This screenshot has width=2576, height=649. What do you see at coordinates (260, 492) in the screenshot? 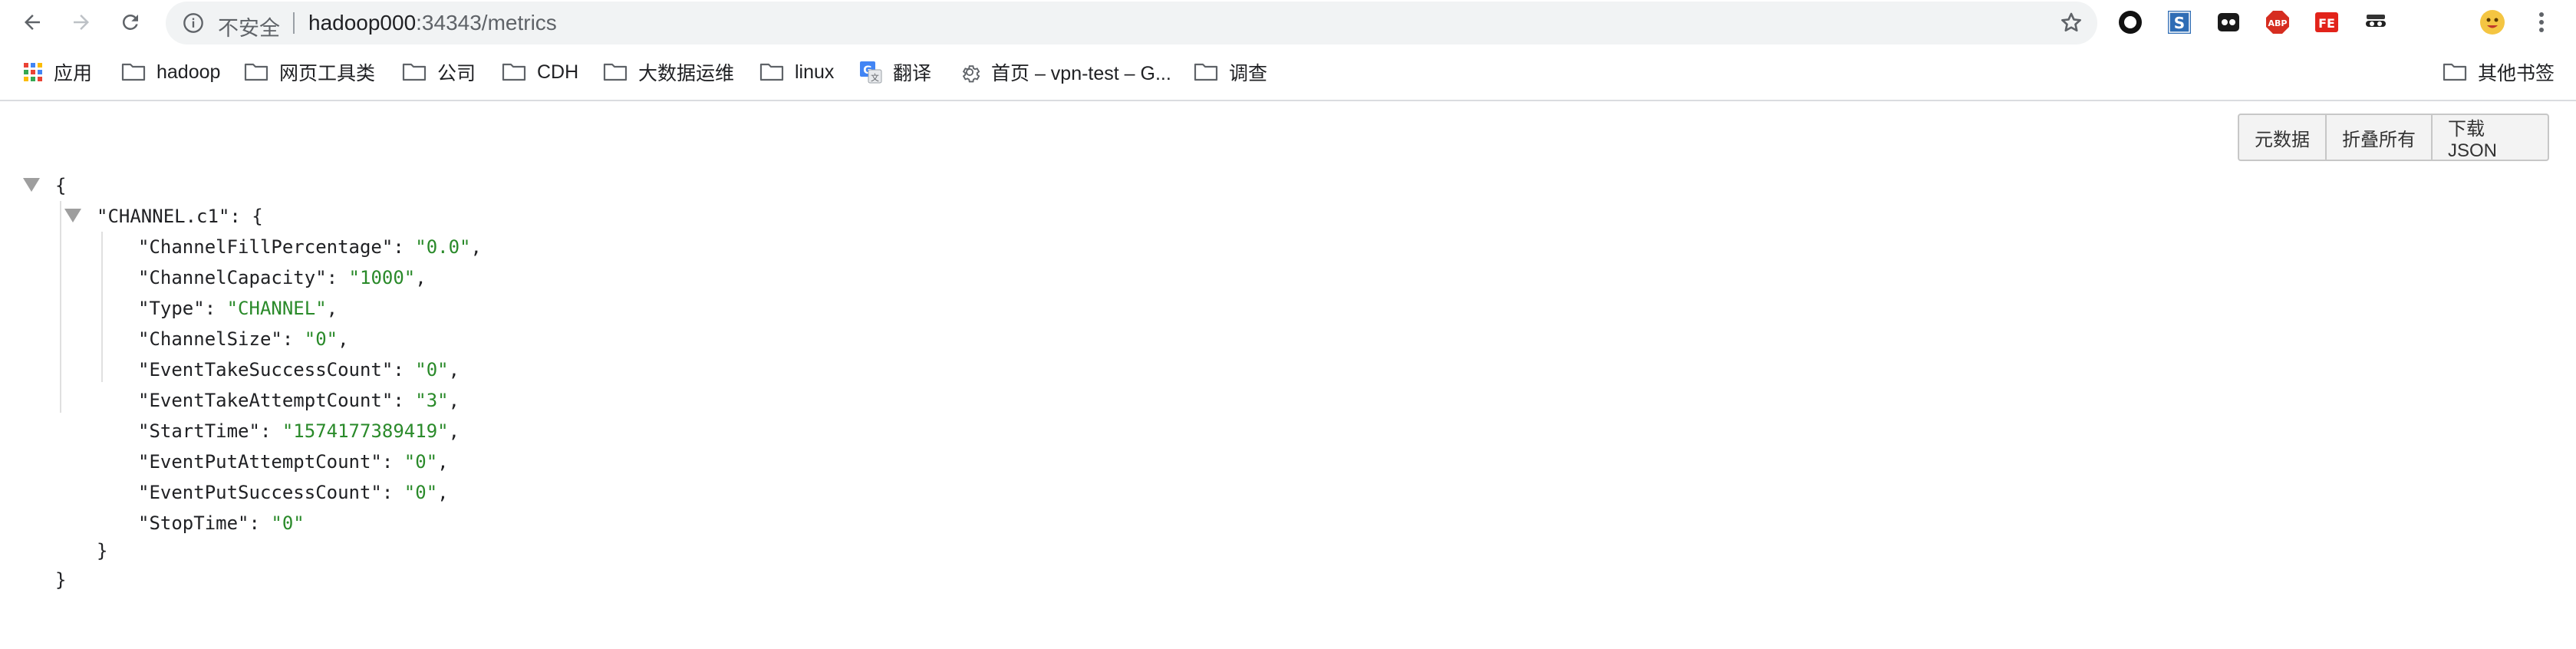
I see `json-key: "EventPutSuccessCount"` at bounding box center [260, 492].